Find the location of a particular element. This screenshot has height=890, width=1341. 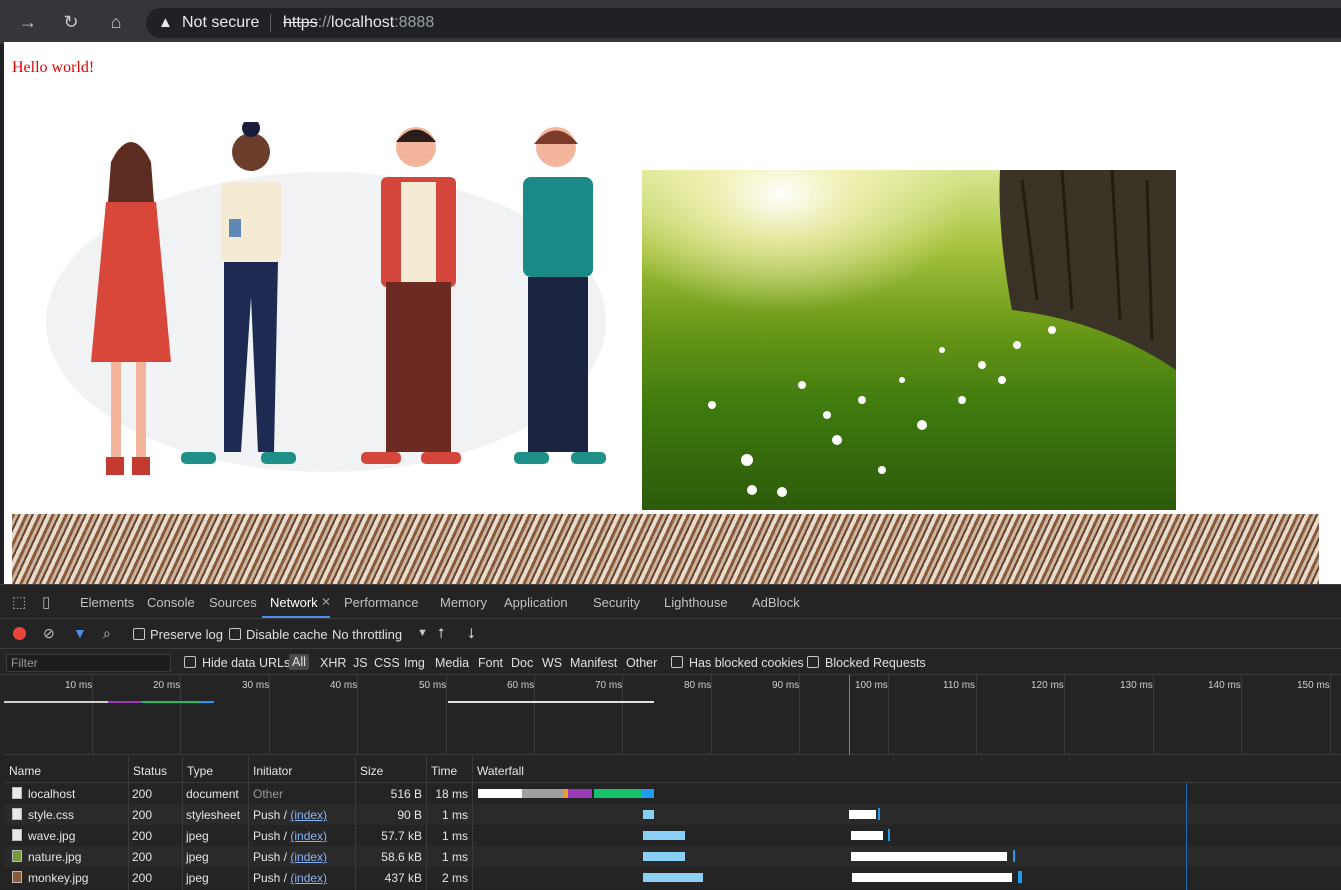

timeline-tick: 80 ms is located at coordinates (698, 685).